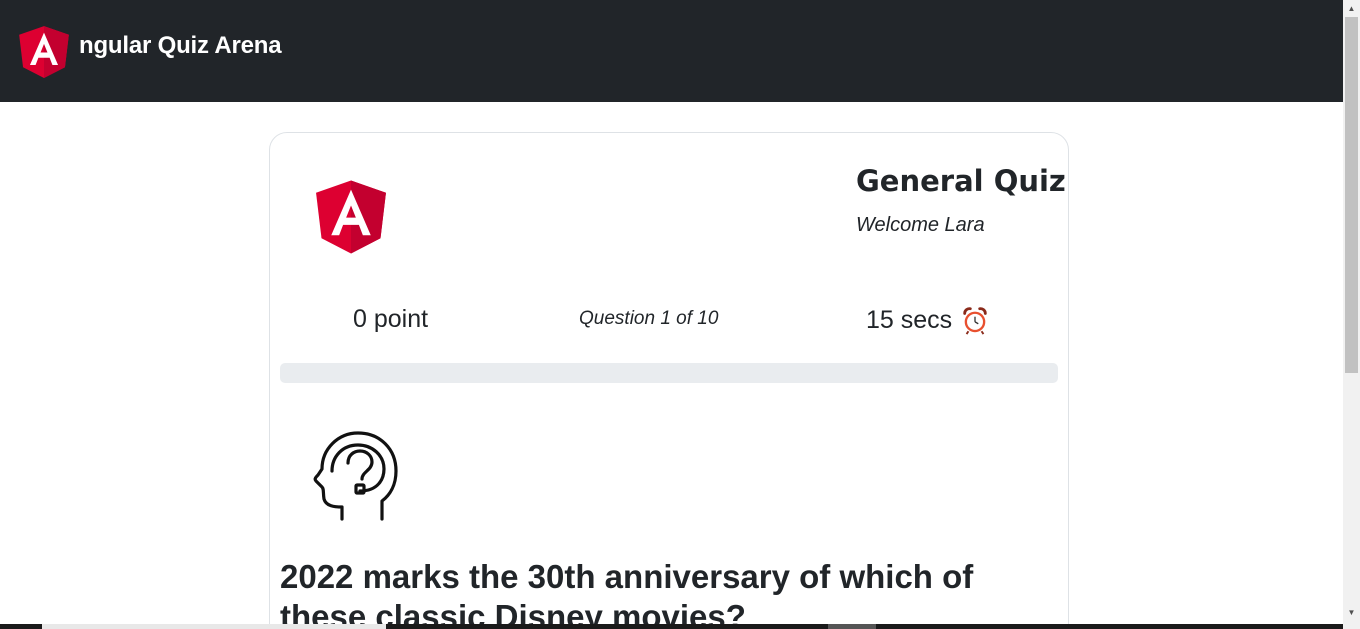 The width and height of the screenshot is (1360, 629). What do you see at coordinates (355, 476) in the screenshot?
I see `head-question-icon` at bounding box center [355, 476].